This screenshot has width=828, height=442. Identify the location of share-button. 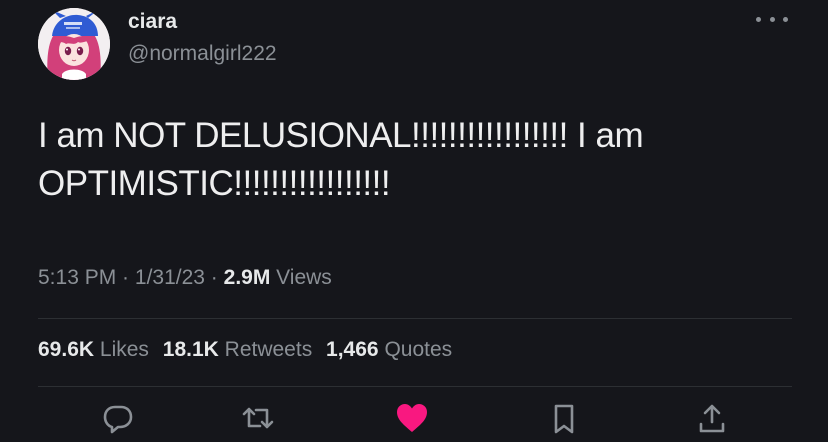
(712, 422).